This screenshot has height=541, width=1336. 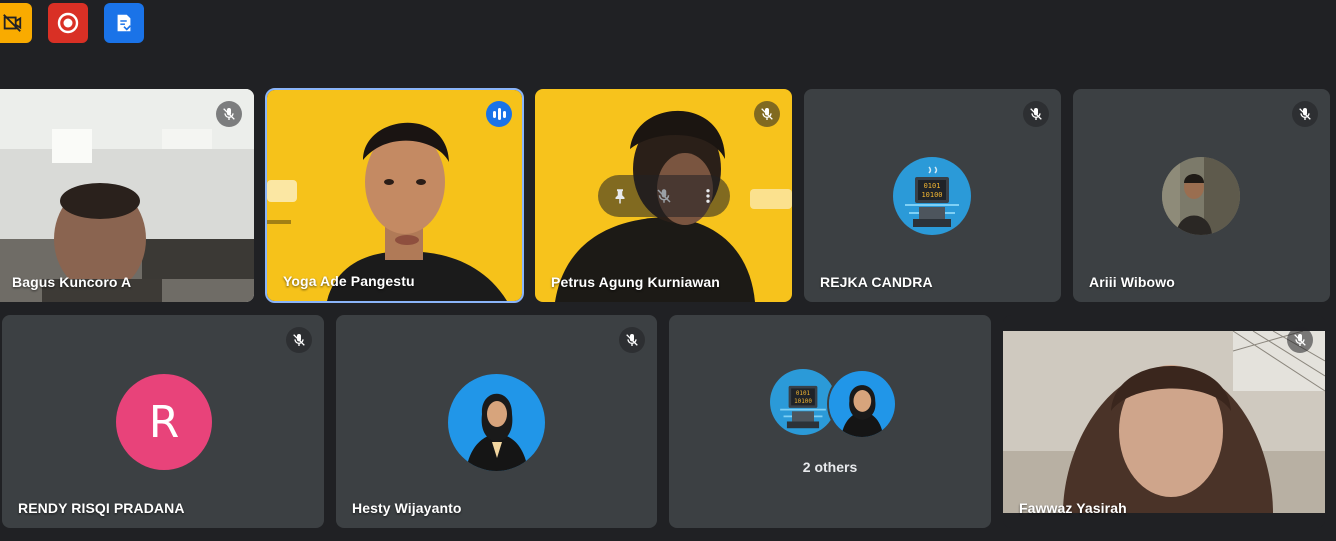 What do you see at coordinates (12, 23) in the screenshot?
I see `camera-off-icon` at bounding box center [12, 23].